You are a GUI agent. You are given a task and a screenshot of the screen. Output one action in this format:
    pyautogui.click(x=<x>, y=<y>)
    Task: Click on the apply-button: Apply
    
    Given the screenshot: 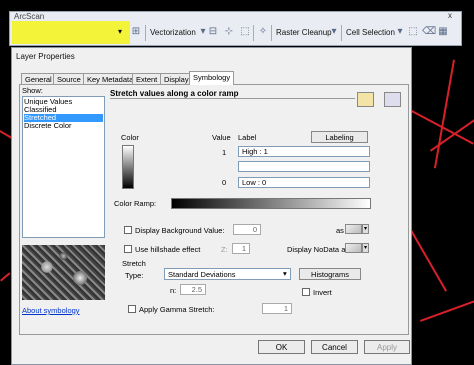 What is the action you would take?
    pyautogui.click(x=387, y=347)
    